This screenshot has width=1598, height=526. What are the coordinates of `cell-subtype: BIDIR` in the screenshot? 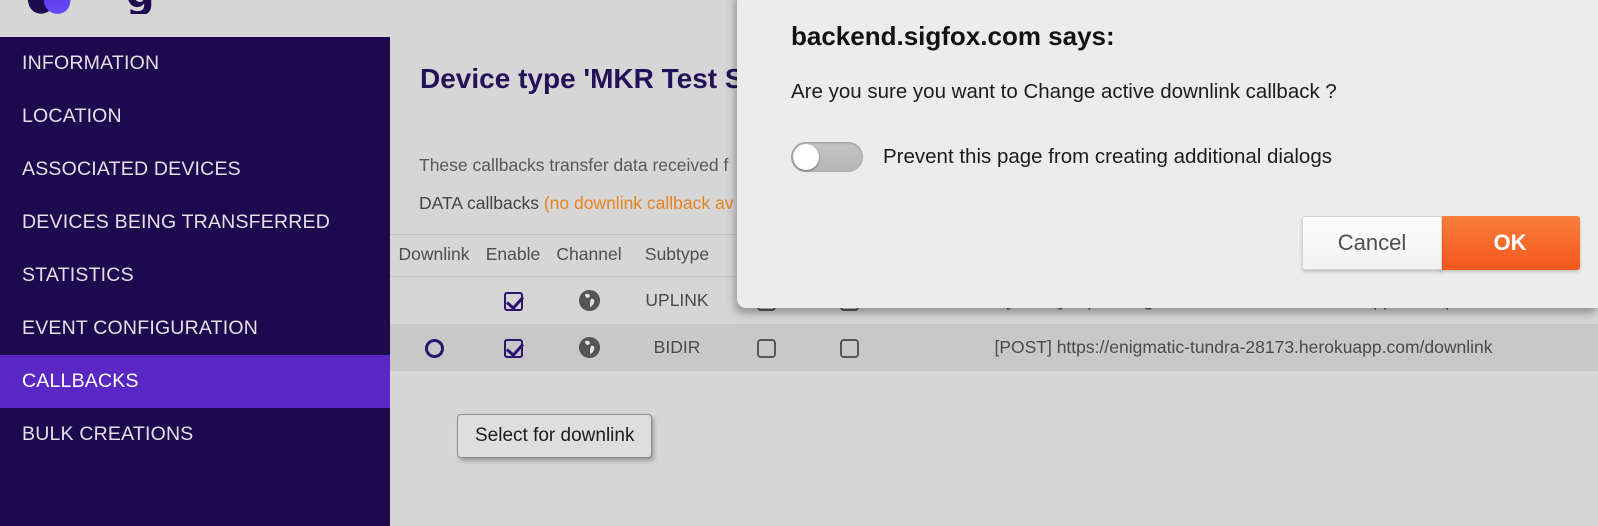 It's located at (677, 347).